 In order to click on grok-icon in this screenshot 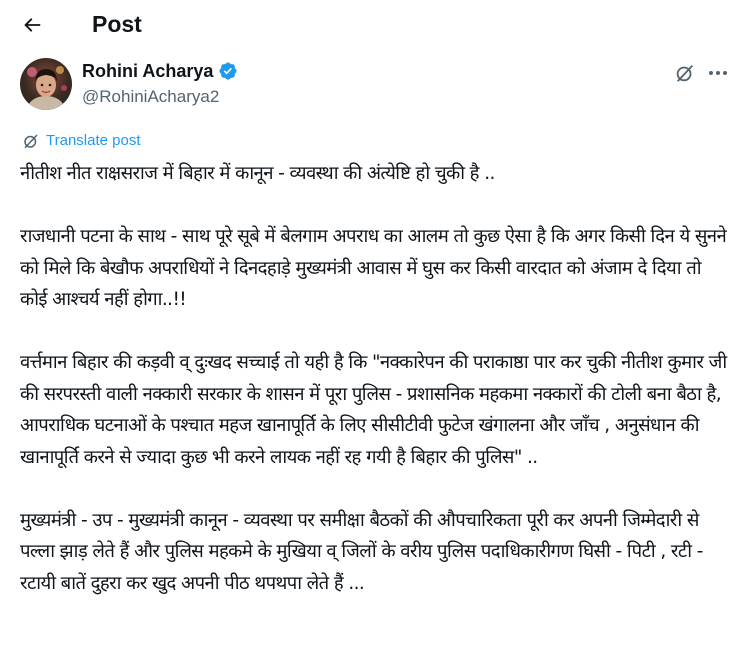, I will do `click(685, 73)`.